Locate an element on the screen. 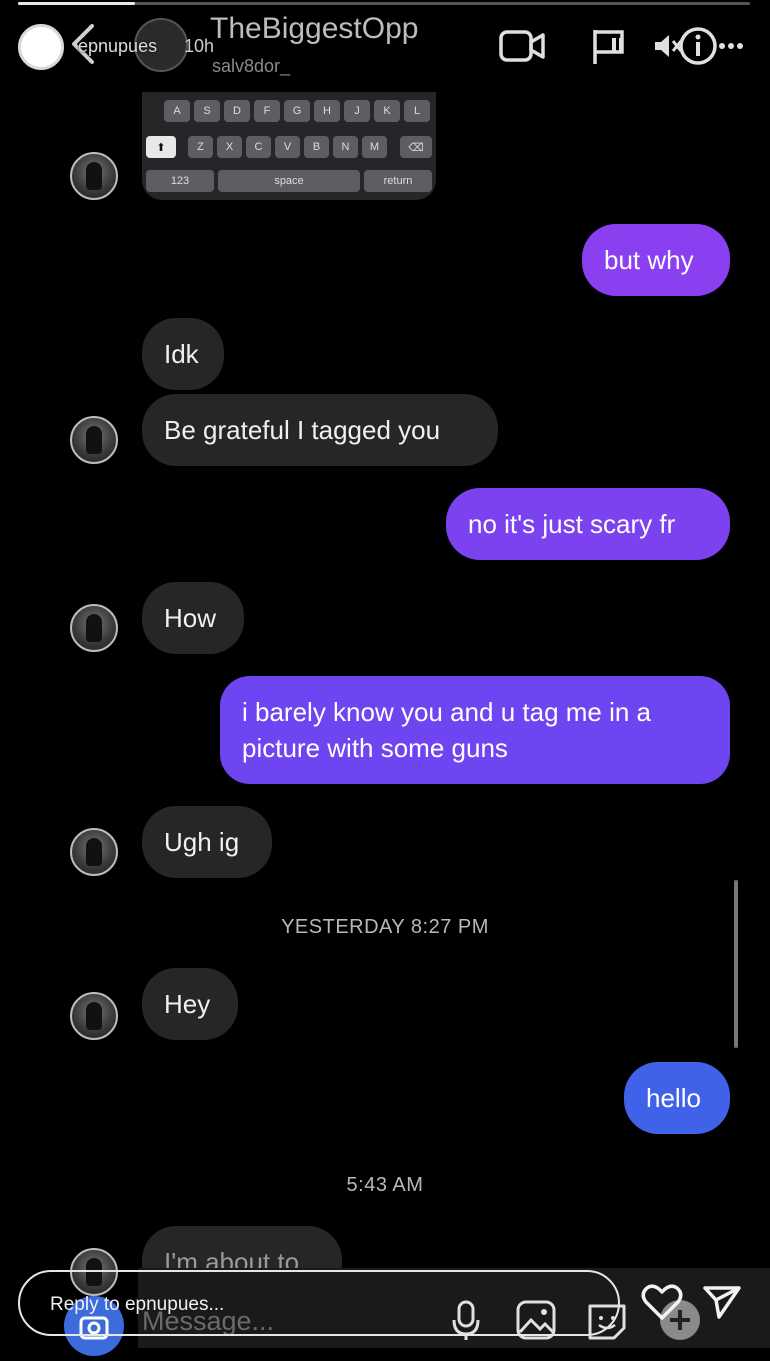  send-icon is located at coordinates (722, 1302).